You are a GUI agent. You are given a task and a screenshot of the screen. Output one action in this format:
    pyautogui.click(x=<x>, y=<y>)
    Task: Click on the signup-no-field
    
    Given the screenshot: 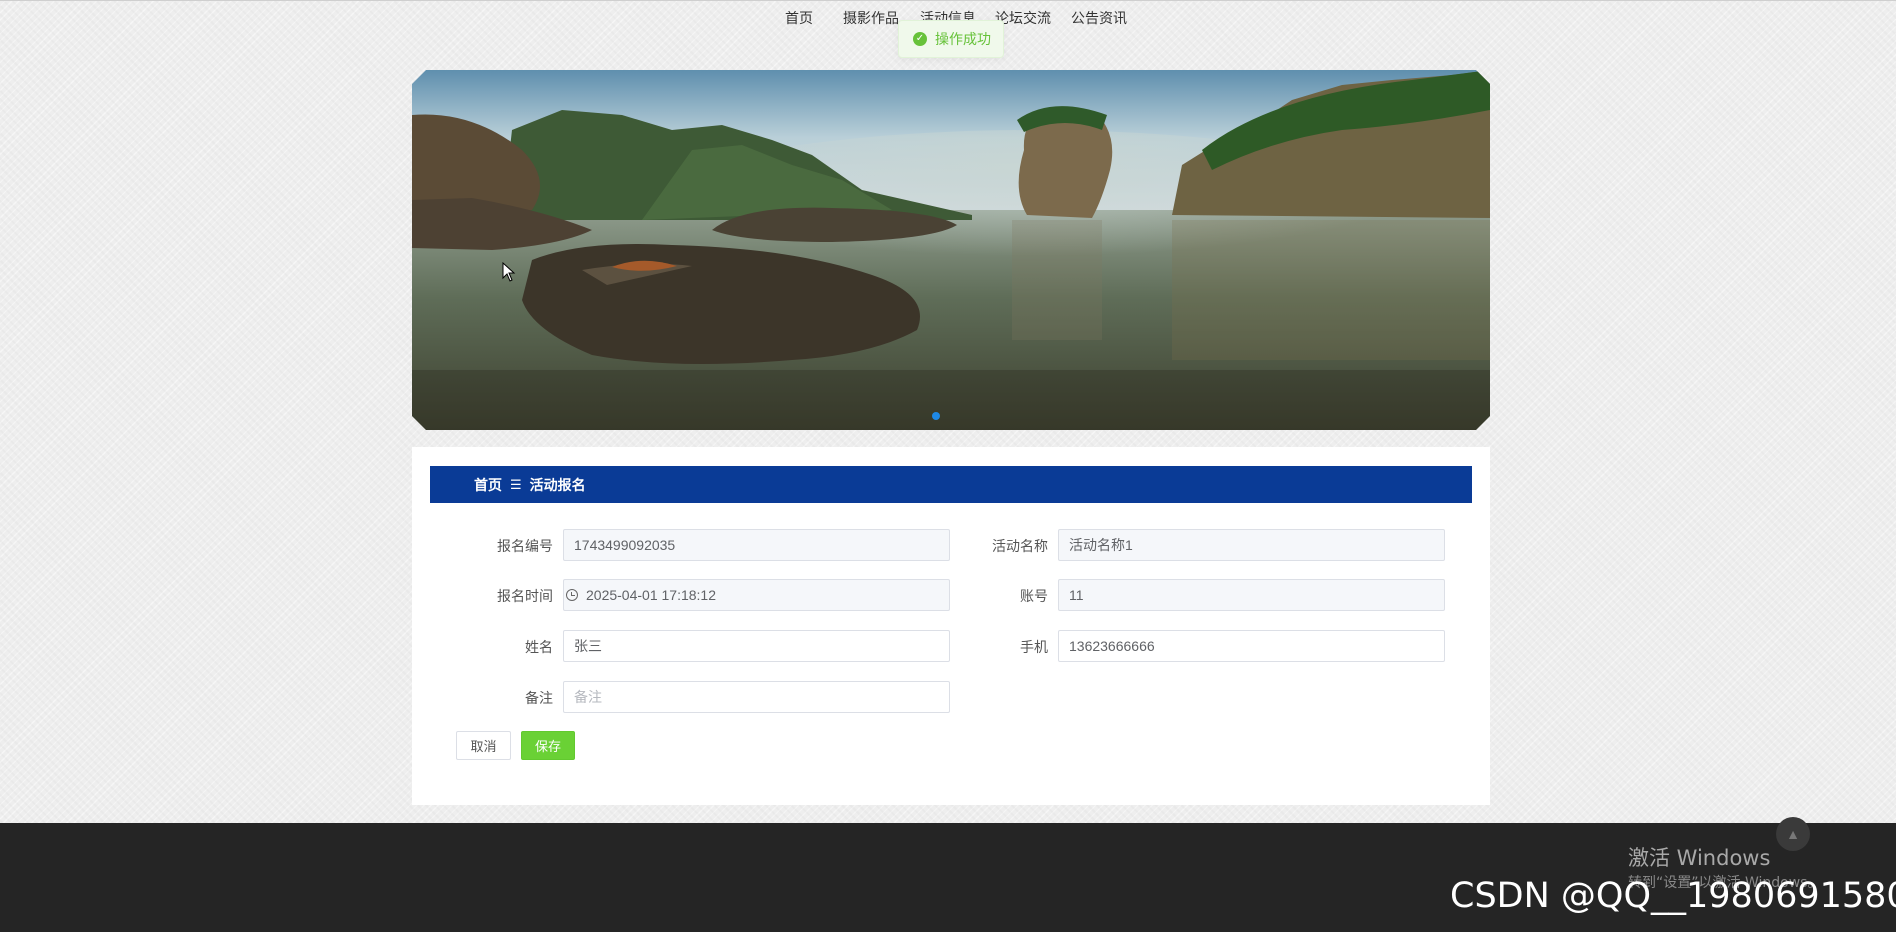 What is the action you would take?
    pyautogui.click(x=756, y=545)
    